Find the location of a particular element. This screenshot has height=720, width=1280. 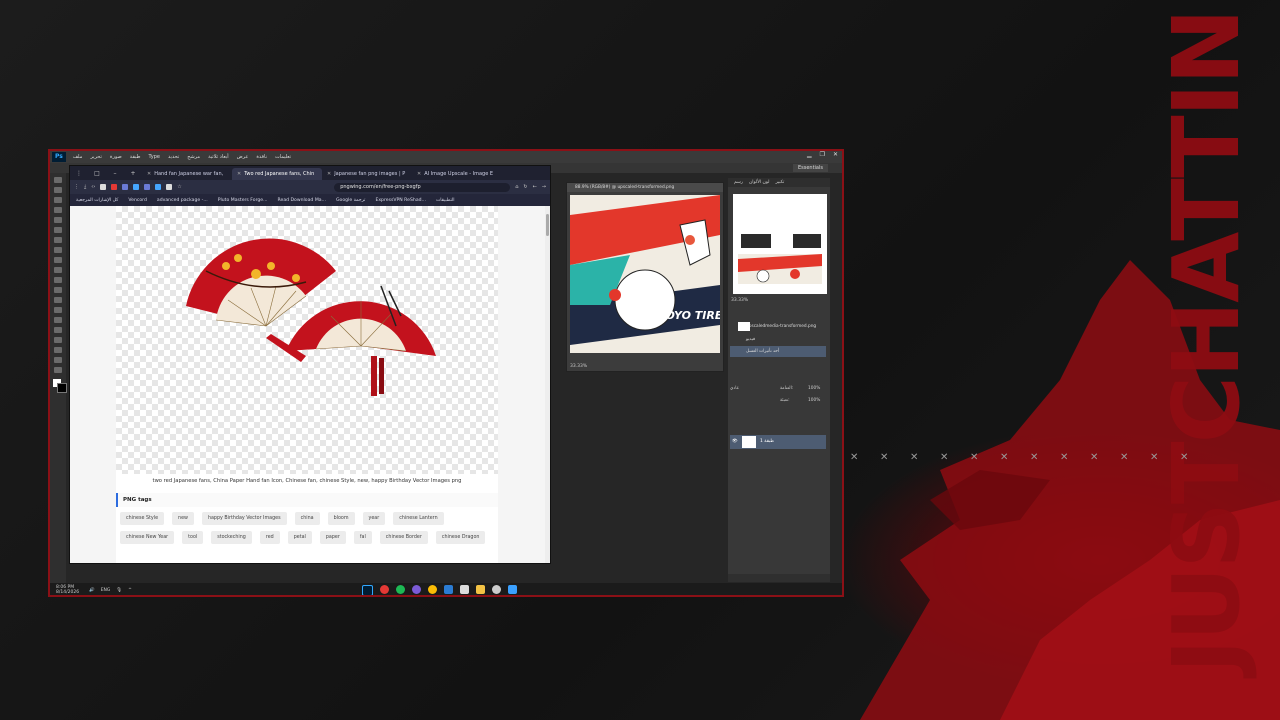

eyedropper-tool-icon is located at coordinates (58, 230).